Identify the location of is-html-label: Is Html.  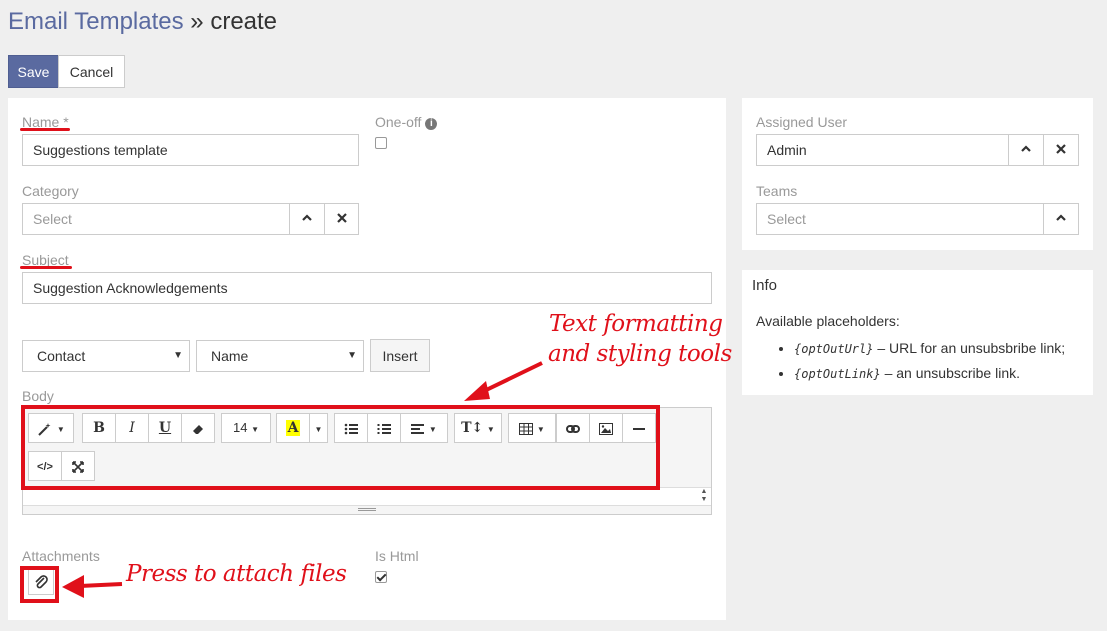
(397, 556).